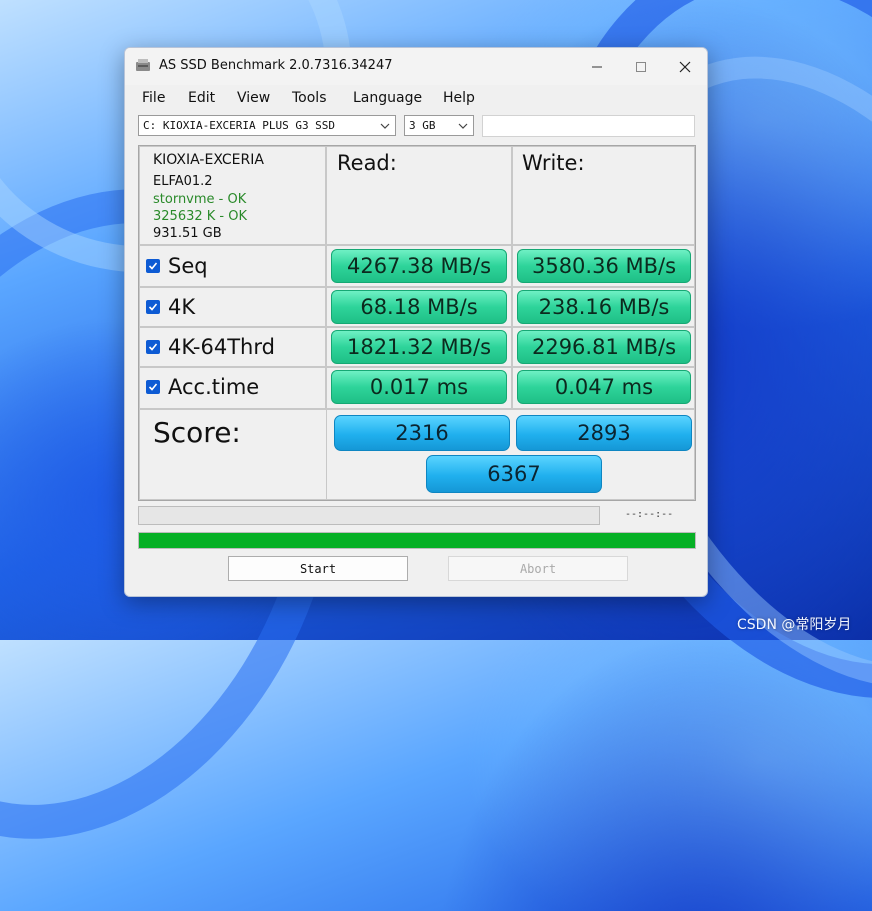  Describe the element at coordinates (326, 454) in the screenshot. I see `score-divider` at that location.